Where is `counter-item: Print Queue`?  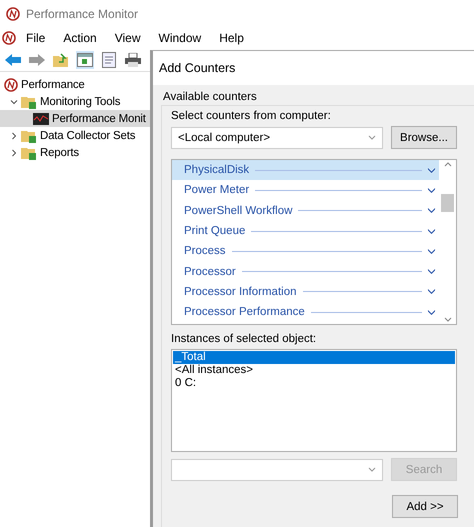
counter-item: Print Queue is located at coordinates (305, 231).